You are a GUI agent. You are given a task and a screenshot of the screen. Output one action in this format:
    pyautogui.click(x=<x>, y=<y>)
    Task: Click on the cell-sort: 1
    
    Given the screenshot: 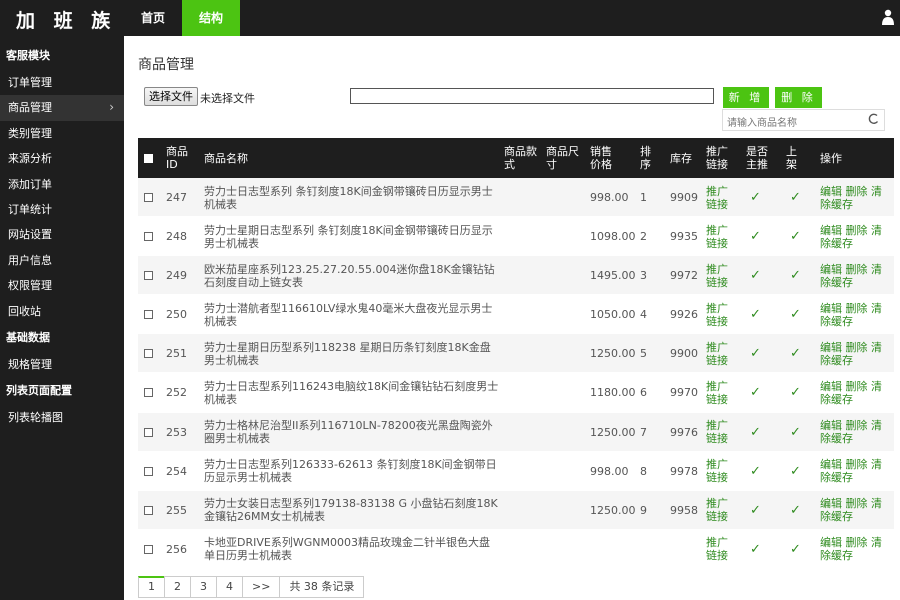 What is the action you would take?
    pyautogui.click(x=643, y=197)
    